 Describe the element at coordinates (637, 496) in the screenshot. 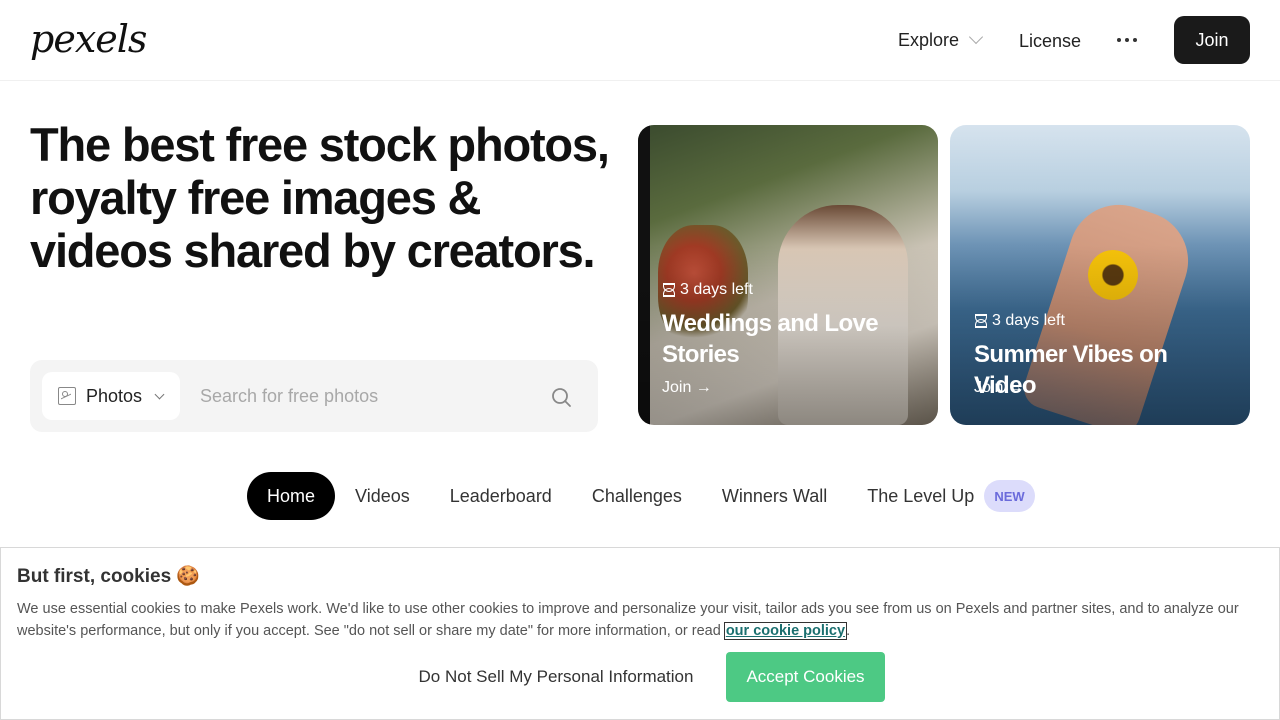

I see `tab-challenges: Challenges` at that location.